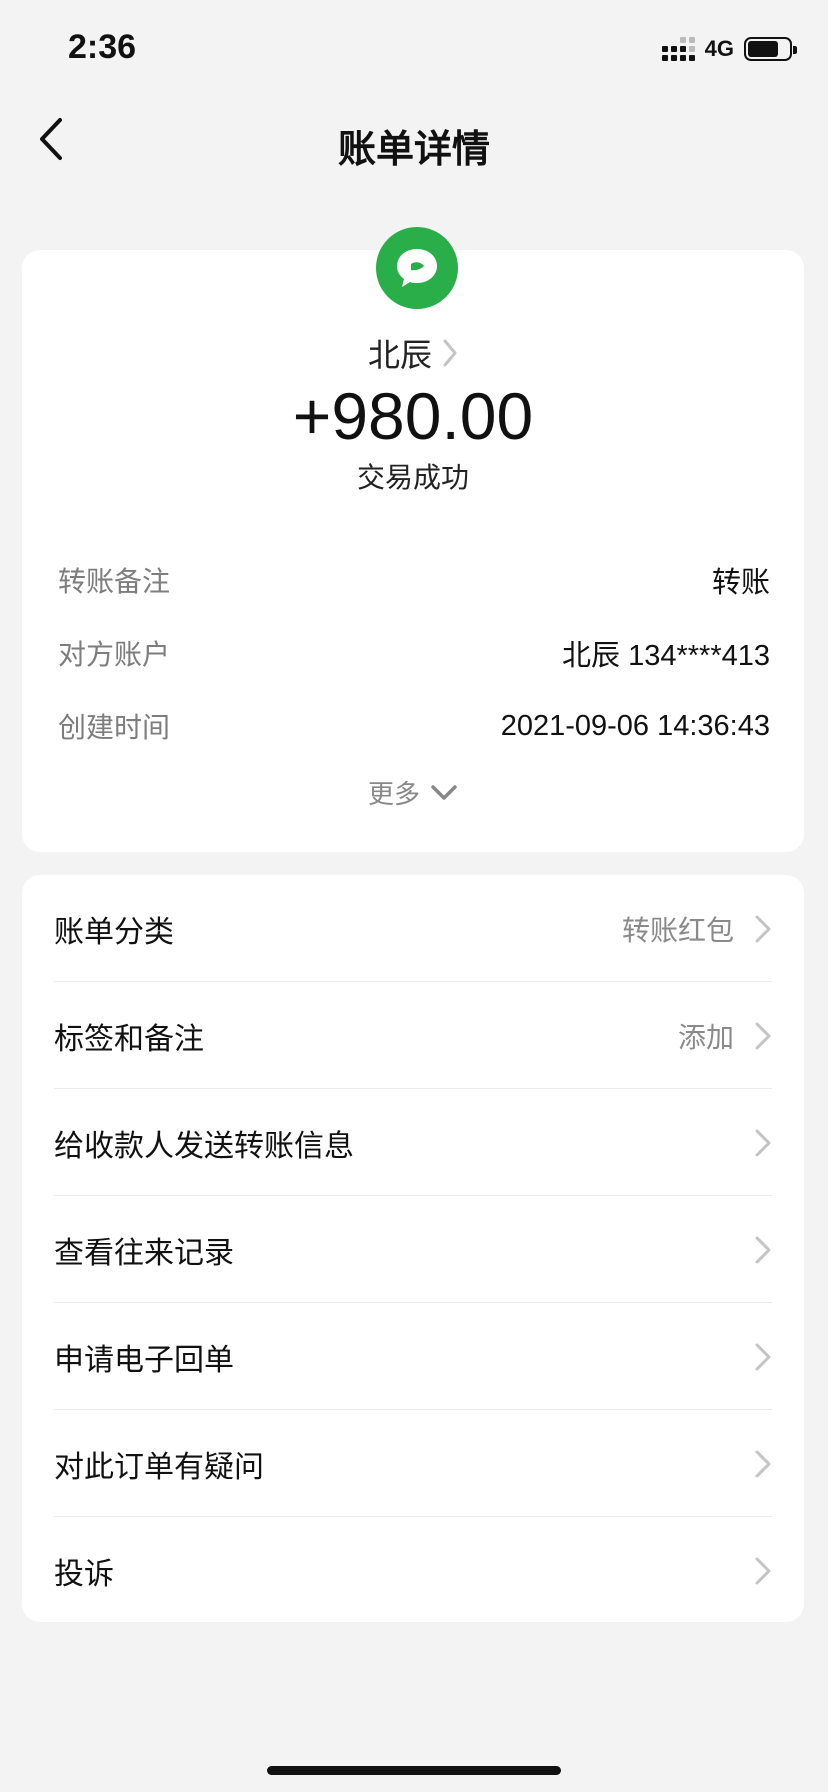  I want to click on menu-item-order-question: 对此订单有疑问, so click(413, 1463).